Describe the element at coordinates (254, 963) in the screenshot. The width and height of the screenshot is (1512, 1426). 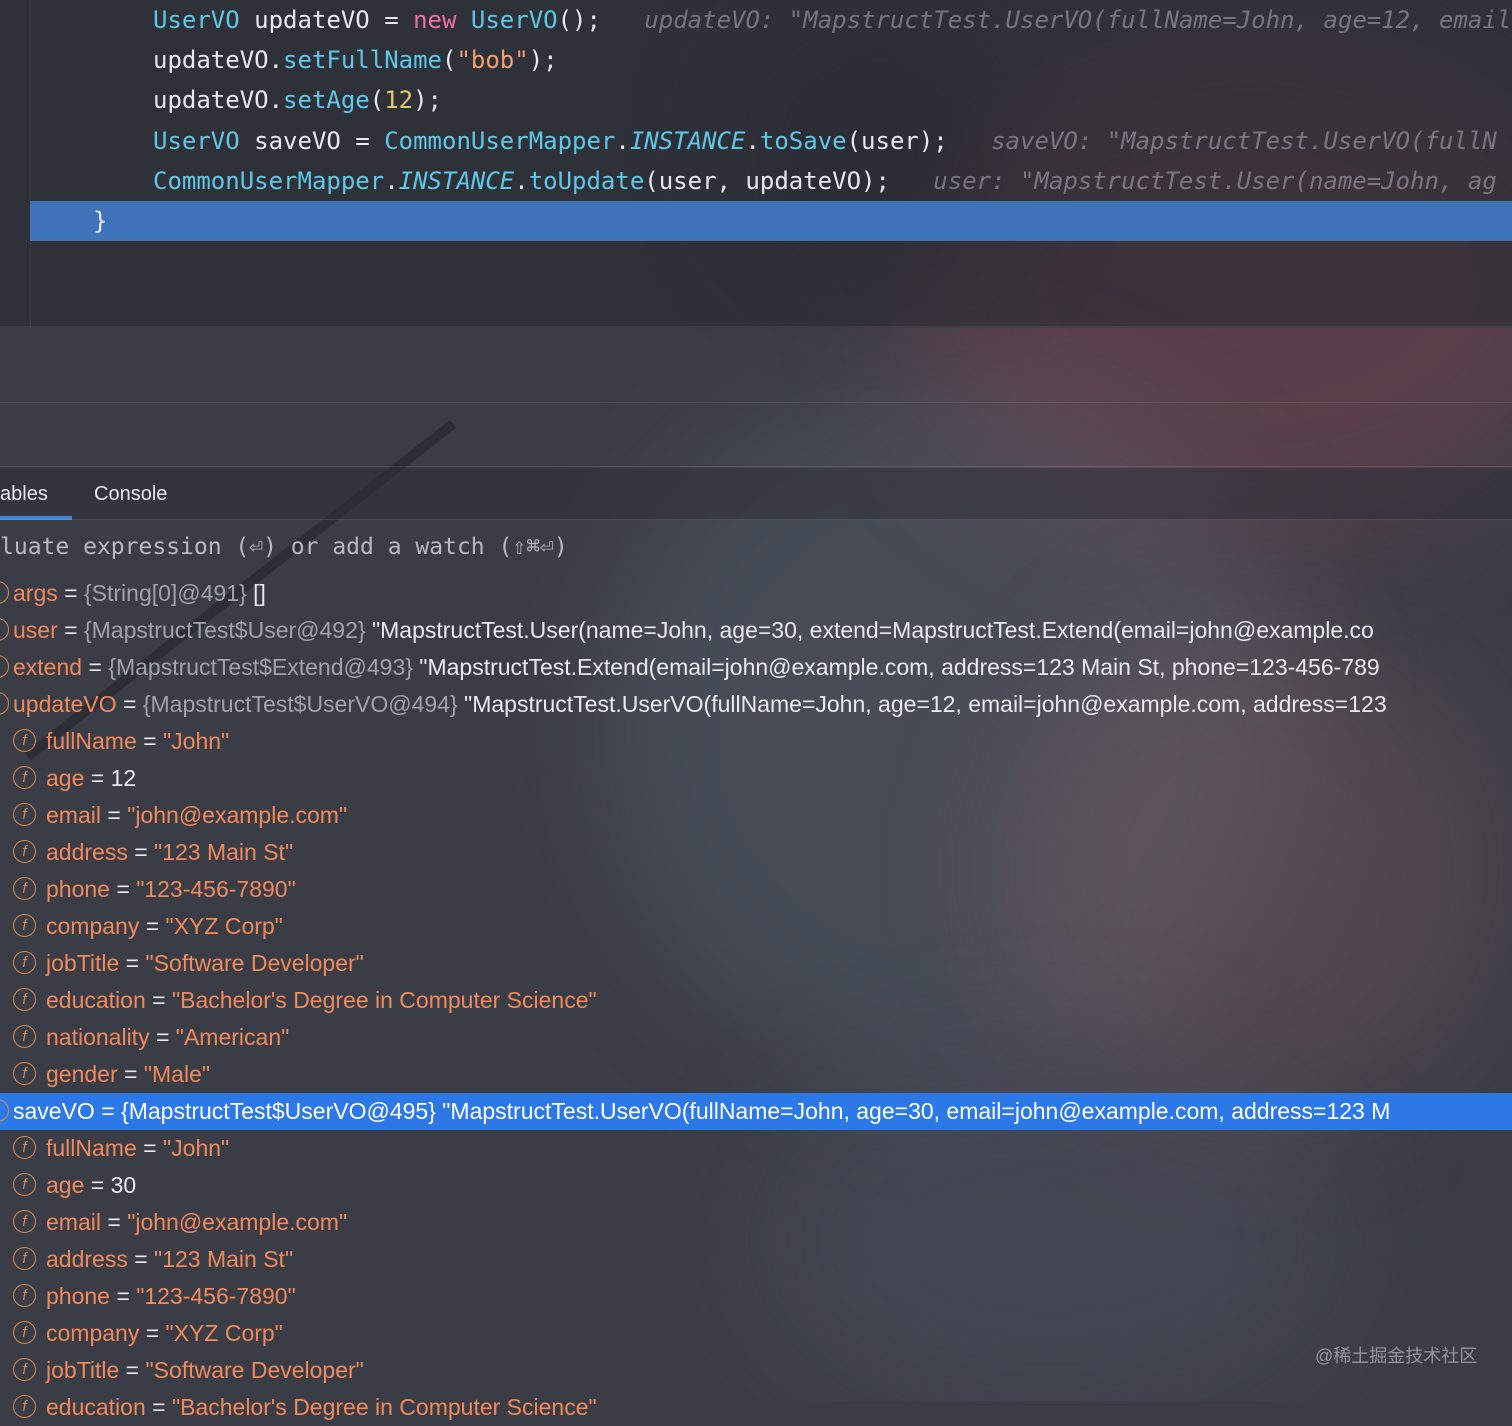
I see `variable-value: "Software Developer"` at that location.